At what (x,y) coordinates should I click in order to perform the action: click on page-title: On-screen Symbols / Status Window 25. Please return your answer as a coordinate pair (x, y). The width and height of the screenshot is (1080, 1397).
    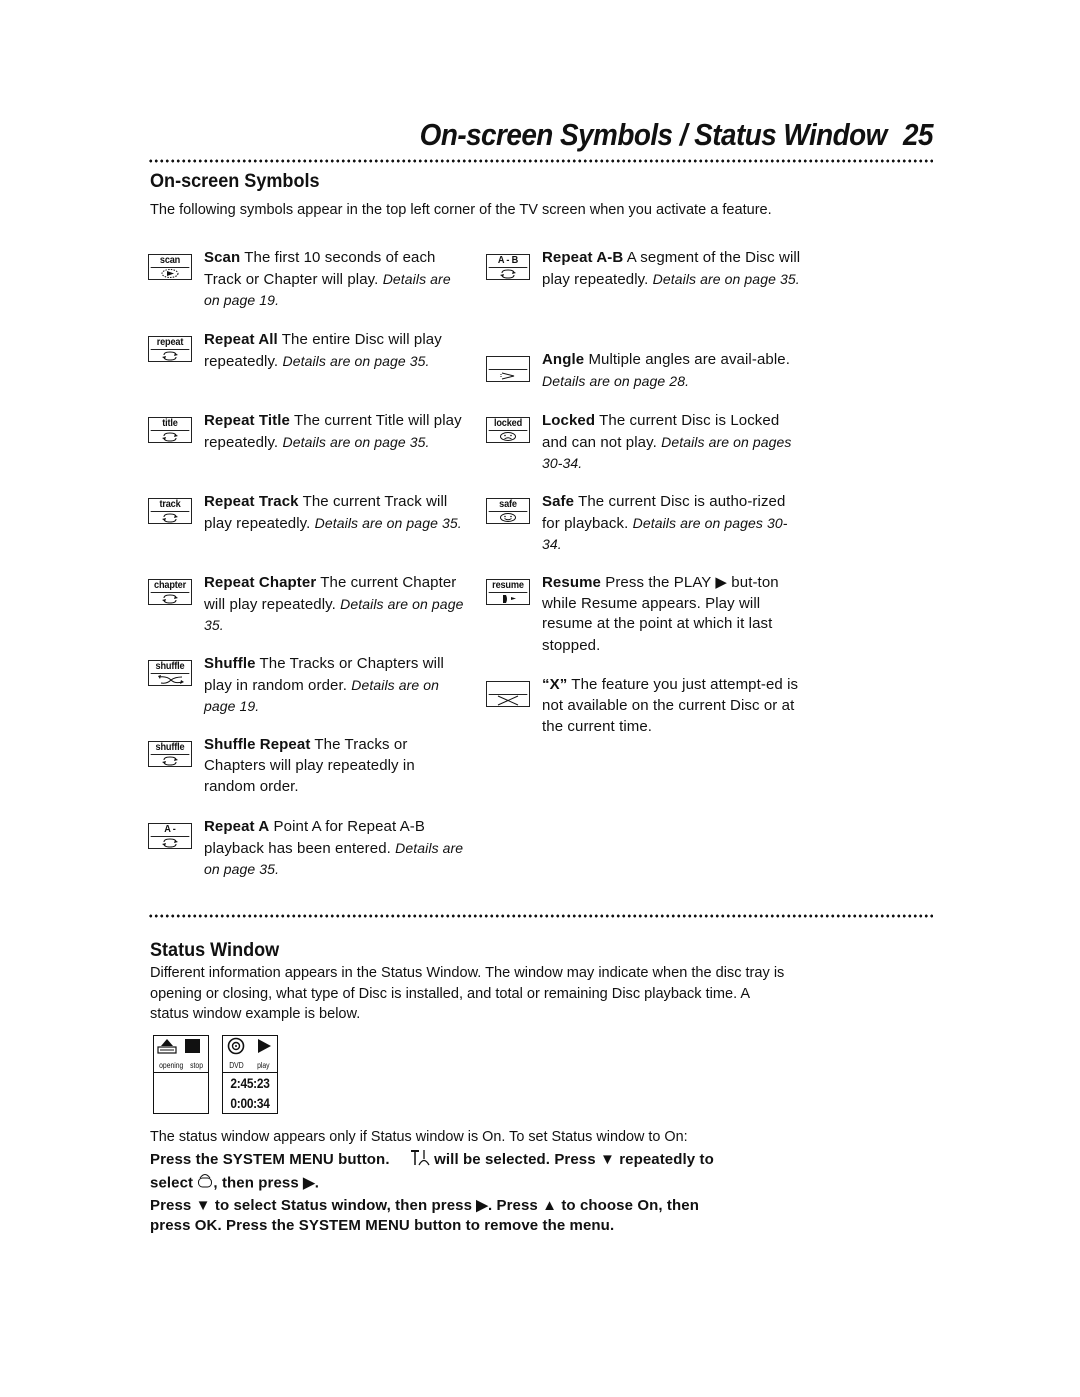
    Looking at the image, I should click on (576, 135).